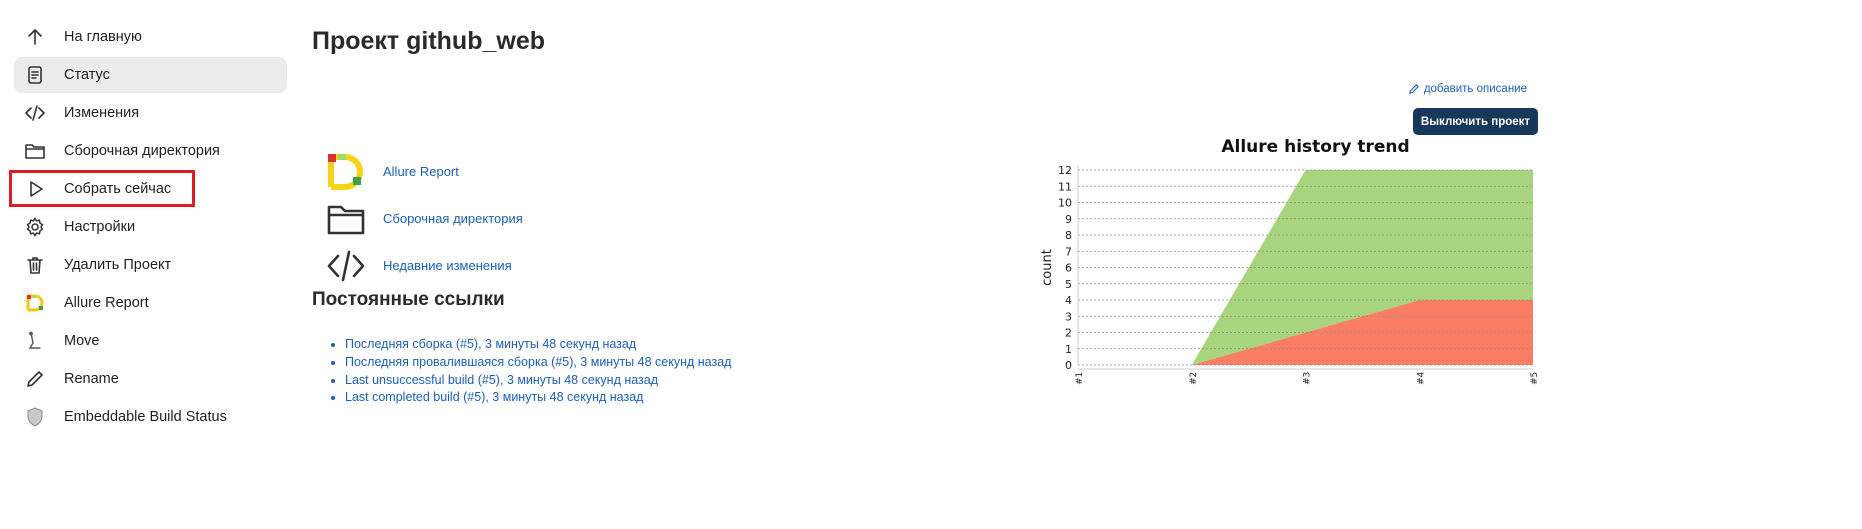  Describe the element at coordinates (103, 37) in the screenshot. I see `sidebar-item-label: На главную` at that location.